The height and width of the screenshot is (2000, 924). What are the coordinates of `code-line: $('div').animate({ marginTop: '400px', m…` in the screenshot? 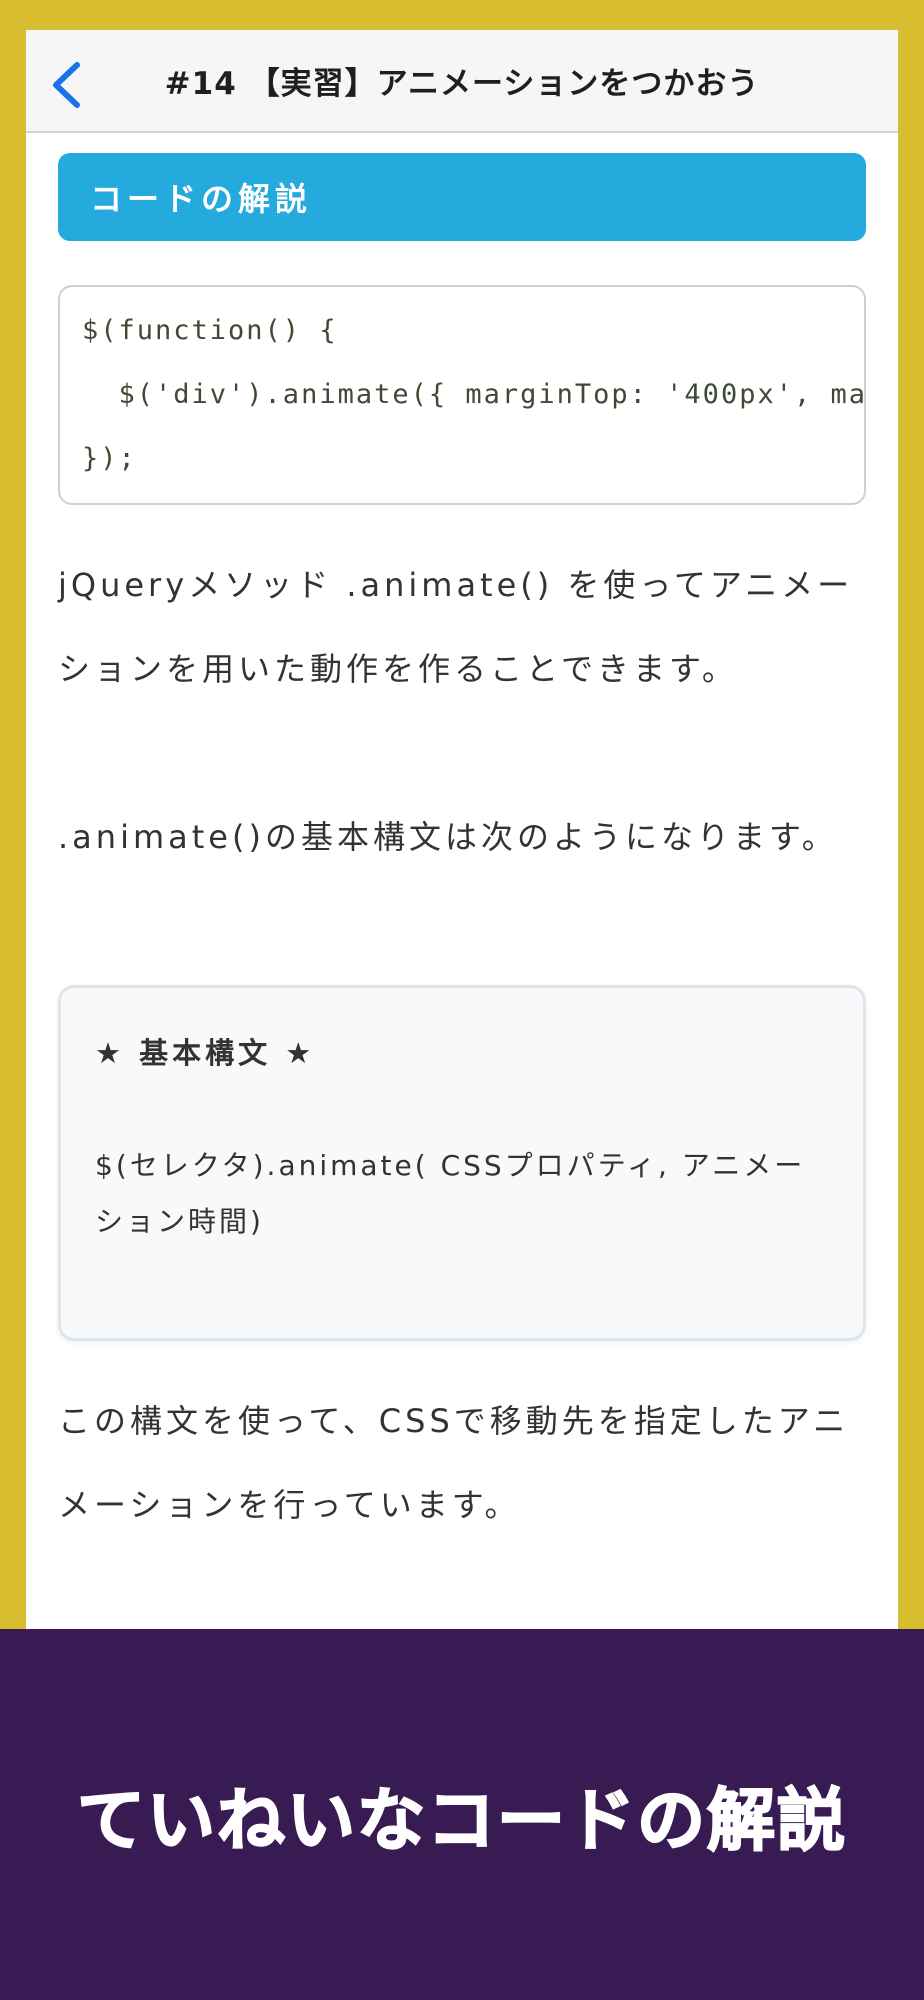 It's located at (492, 394).